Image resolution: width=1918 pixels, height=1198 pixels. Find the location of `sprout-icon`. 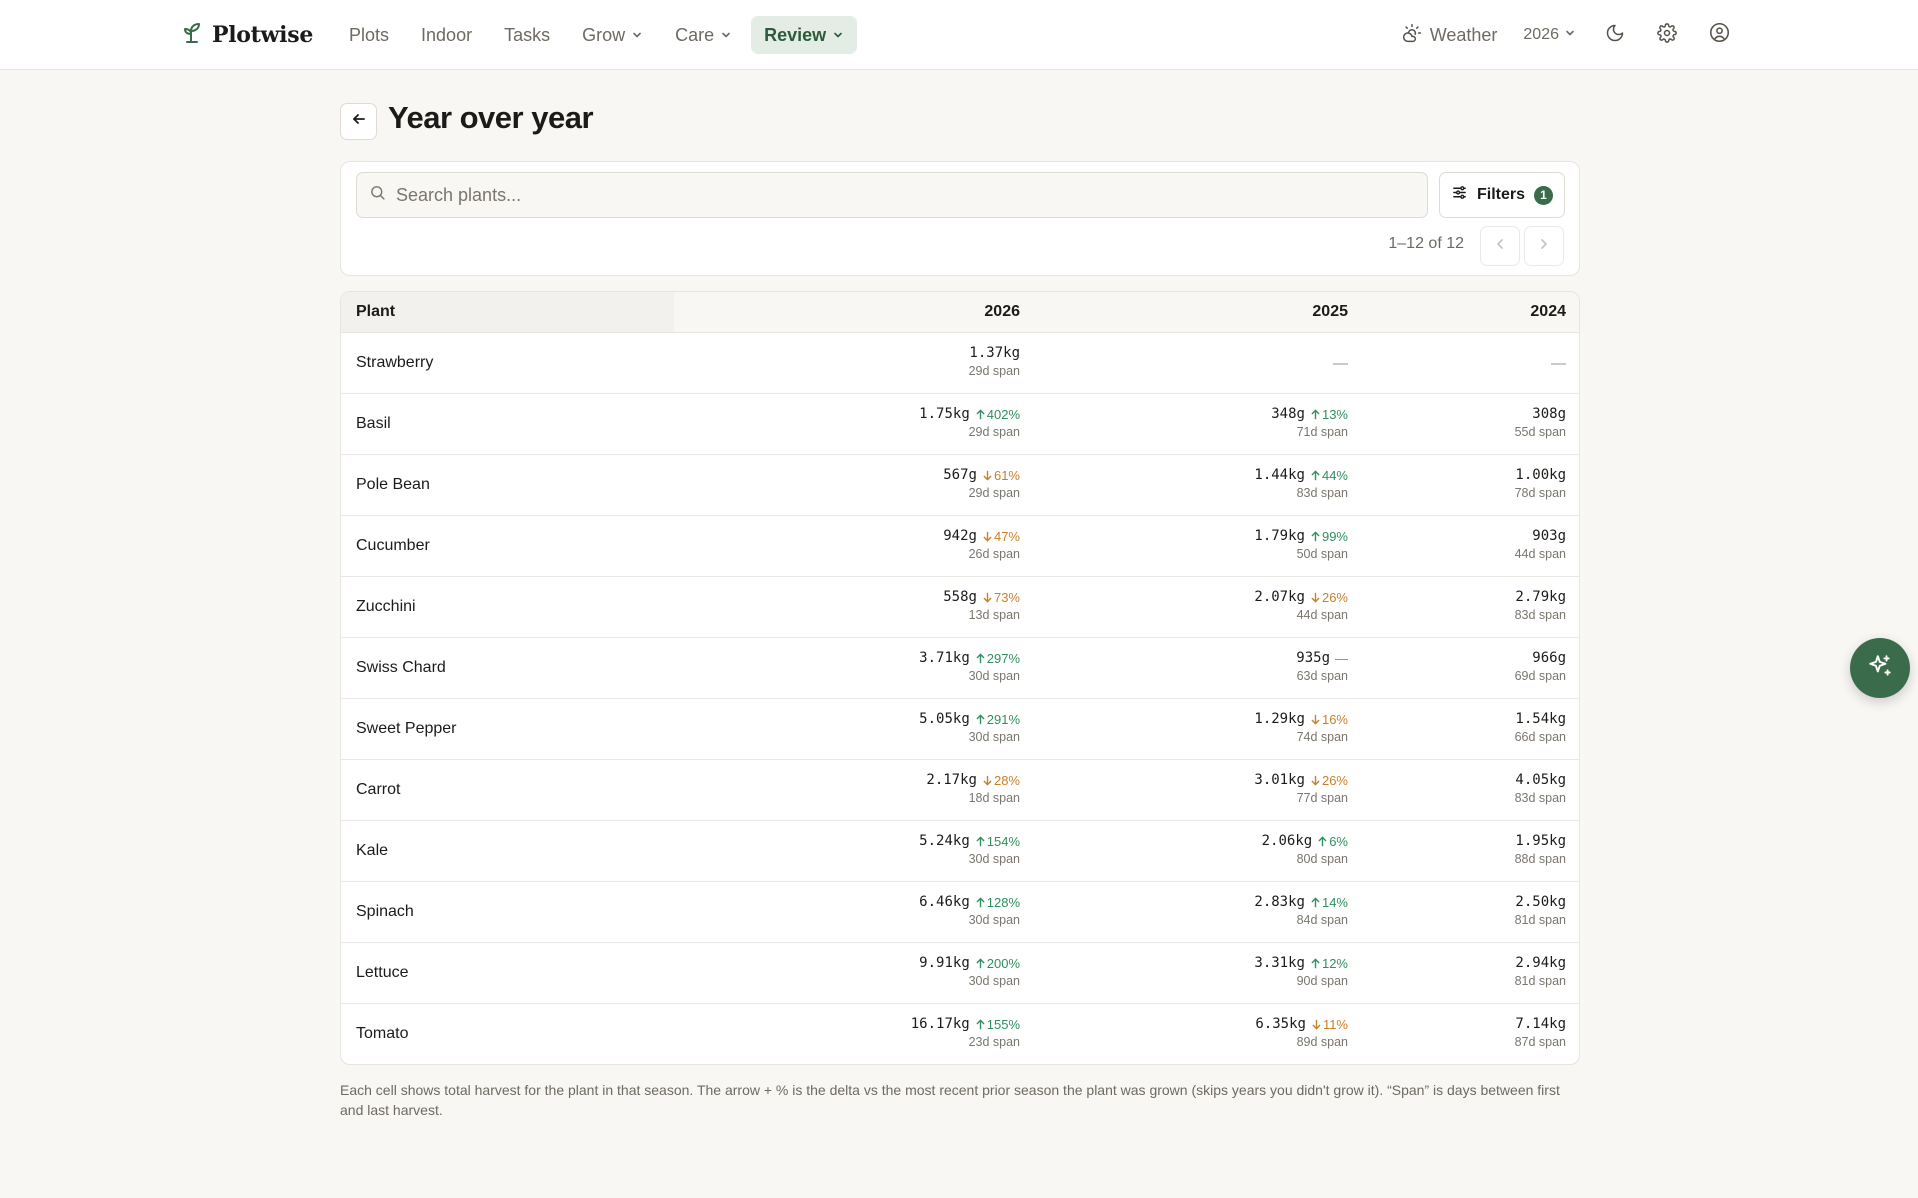

sprout-icon is located at coordinates (191, 34).